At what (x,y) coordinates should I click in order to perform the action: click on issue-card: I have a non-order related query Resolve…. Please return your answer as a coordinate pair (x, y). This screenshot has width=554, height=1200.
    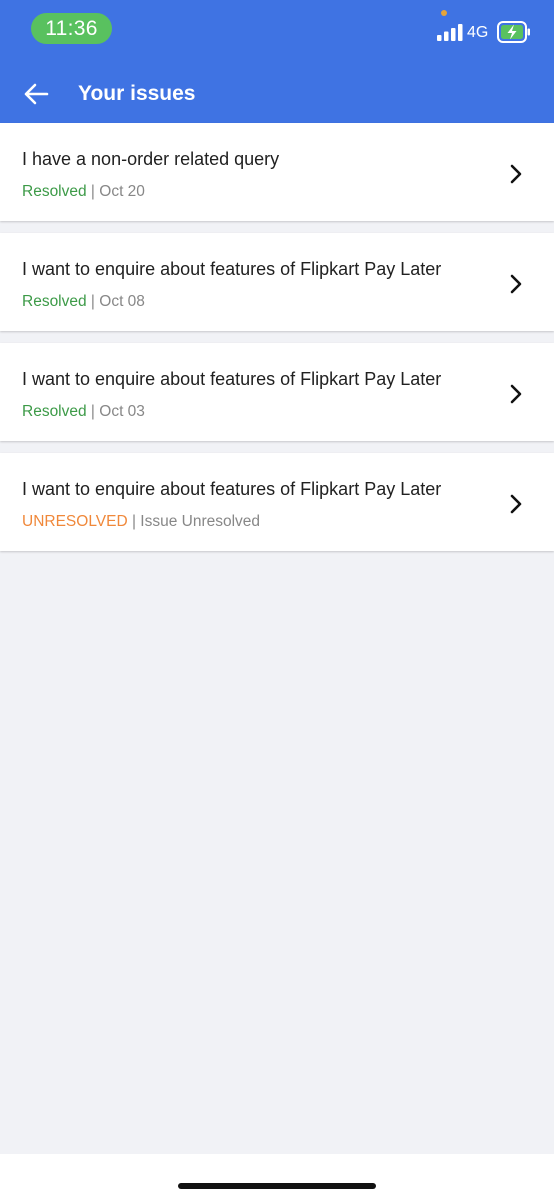
    Looking at the image, I should click on (277, 172).